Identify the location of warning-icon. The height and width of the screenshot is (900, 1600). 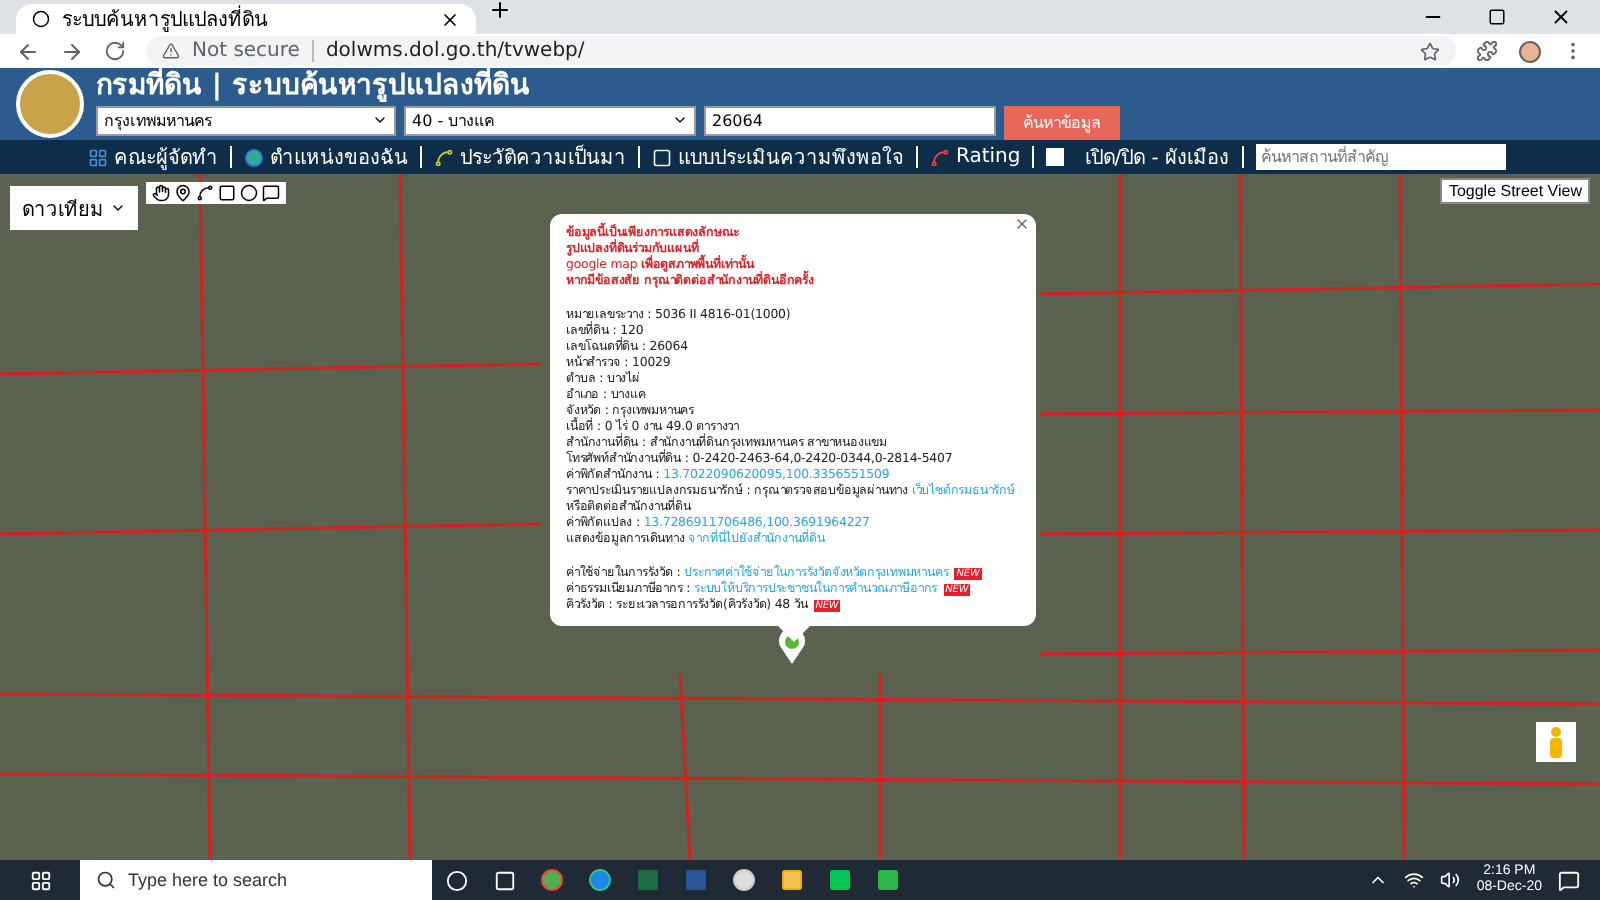
(171, 51).